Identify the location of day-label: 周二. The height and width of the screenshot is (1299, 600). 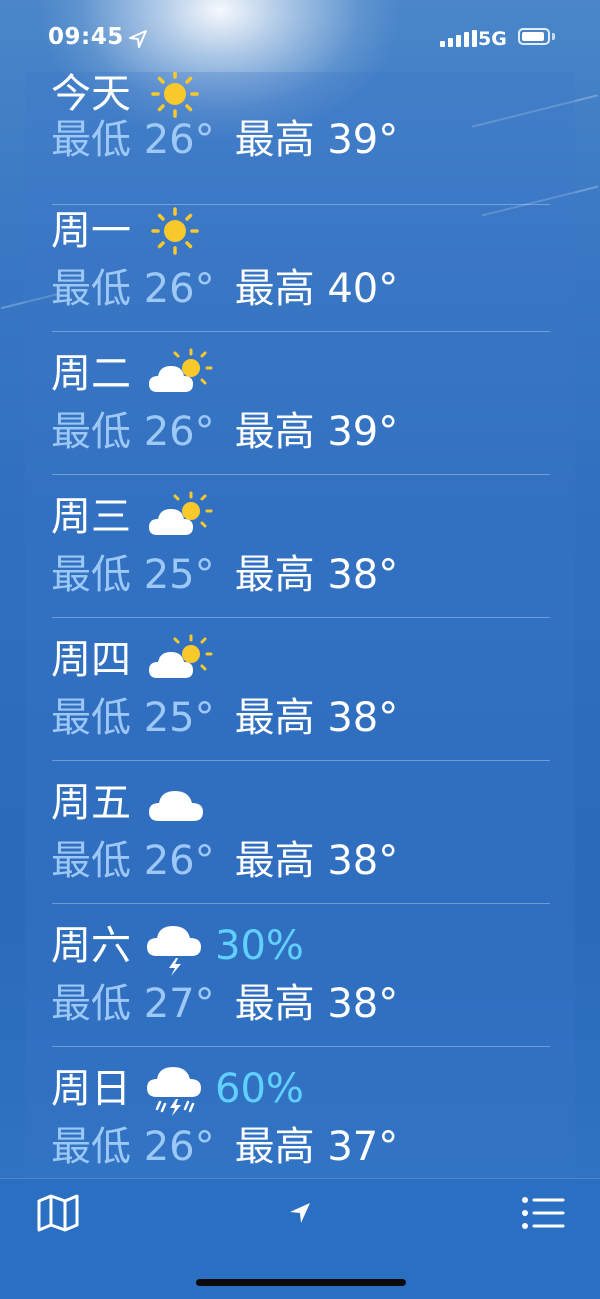
(91, 374).